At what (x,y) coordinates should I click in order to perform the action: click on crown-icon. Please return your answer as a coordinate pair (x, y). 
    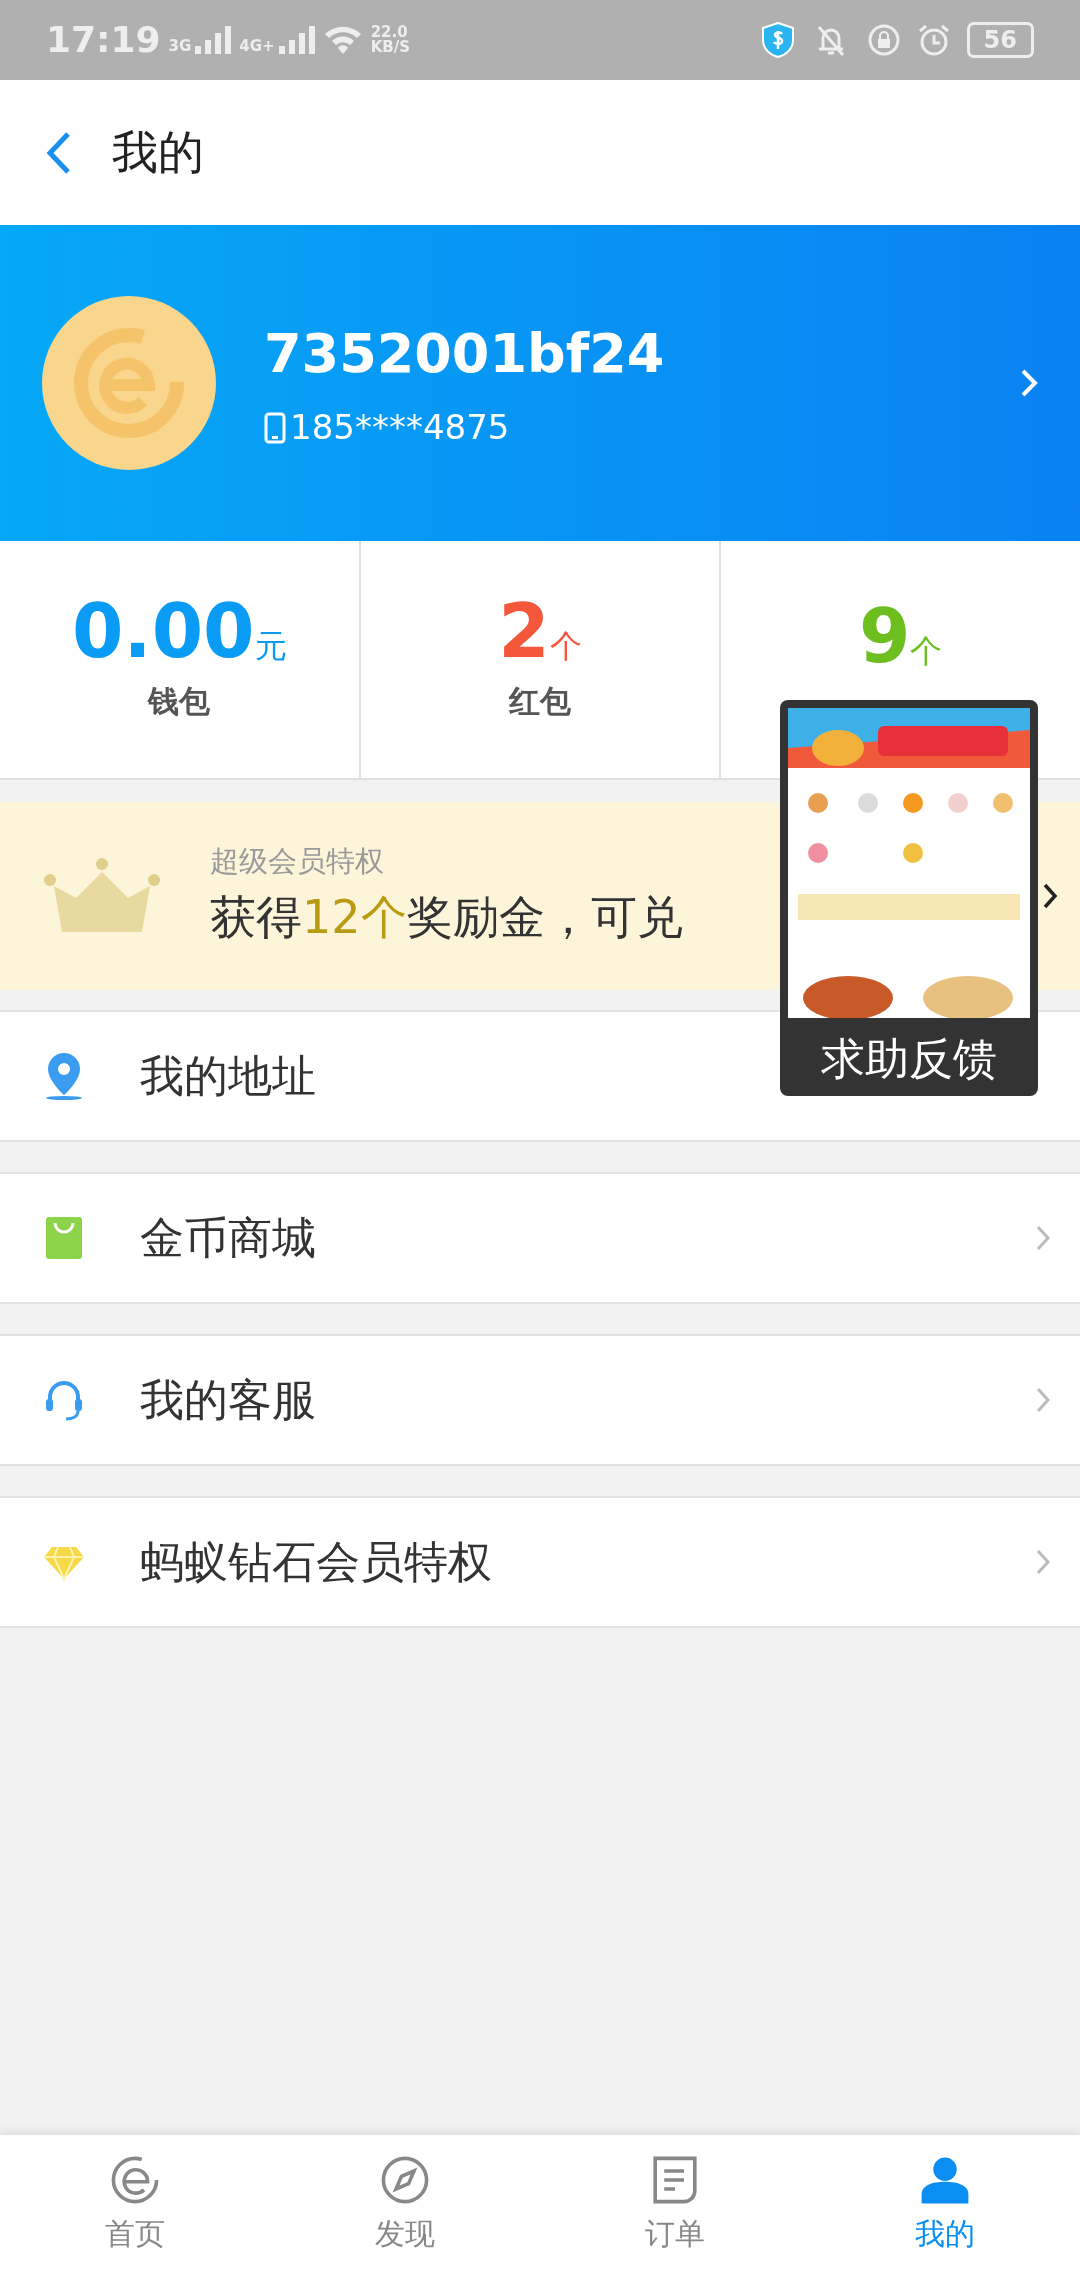
    Looking at the image, I should click on (102, 896).